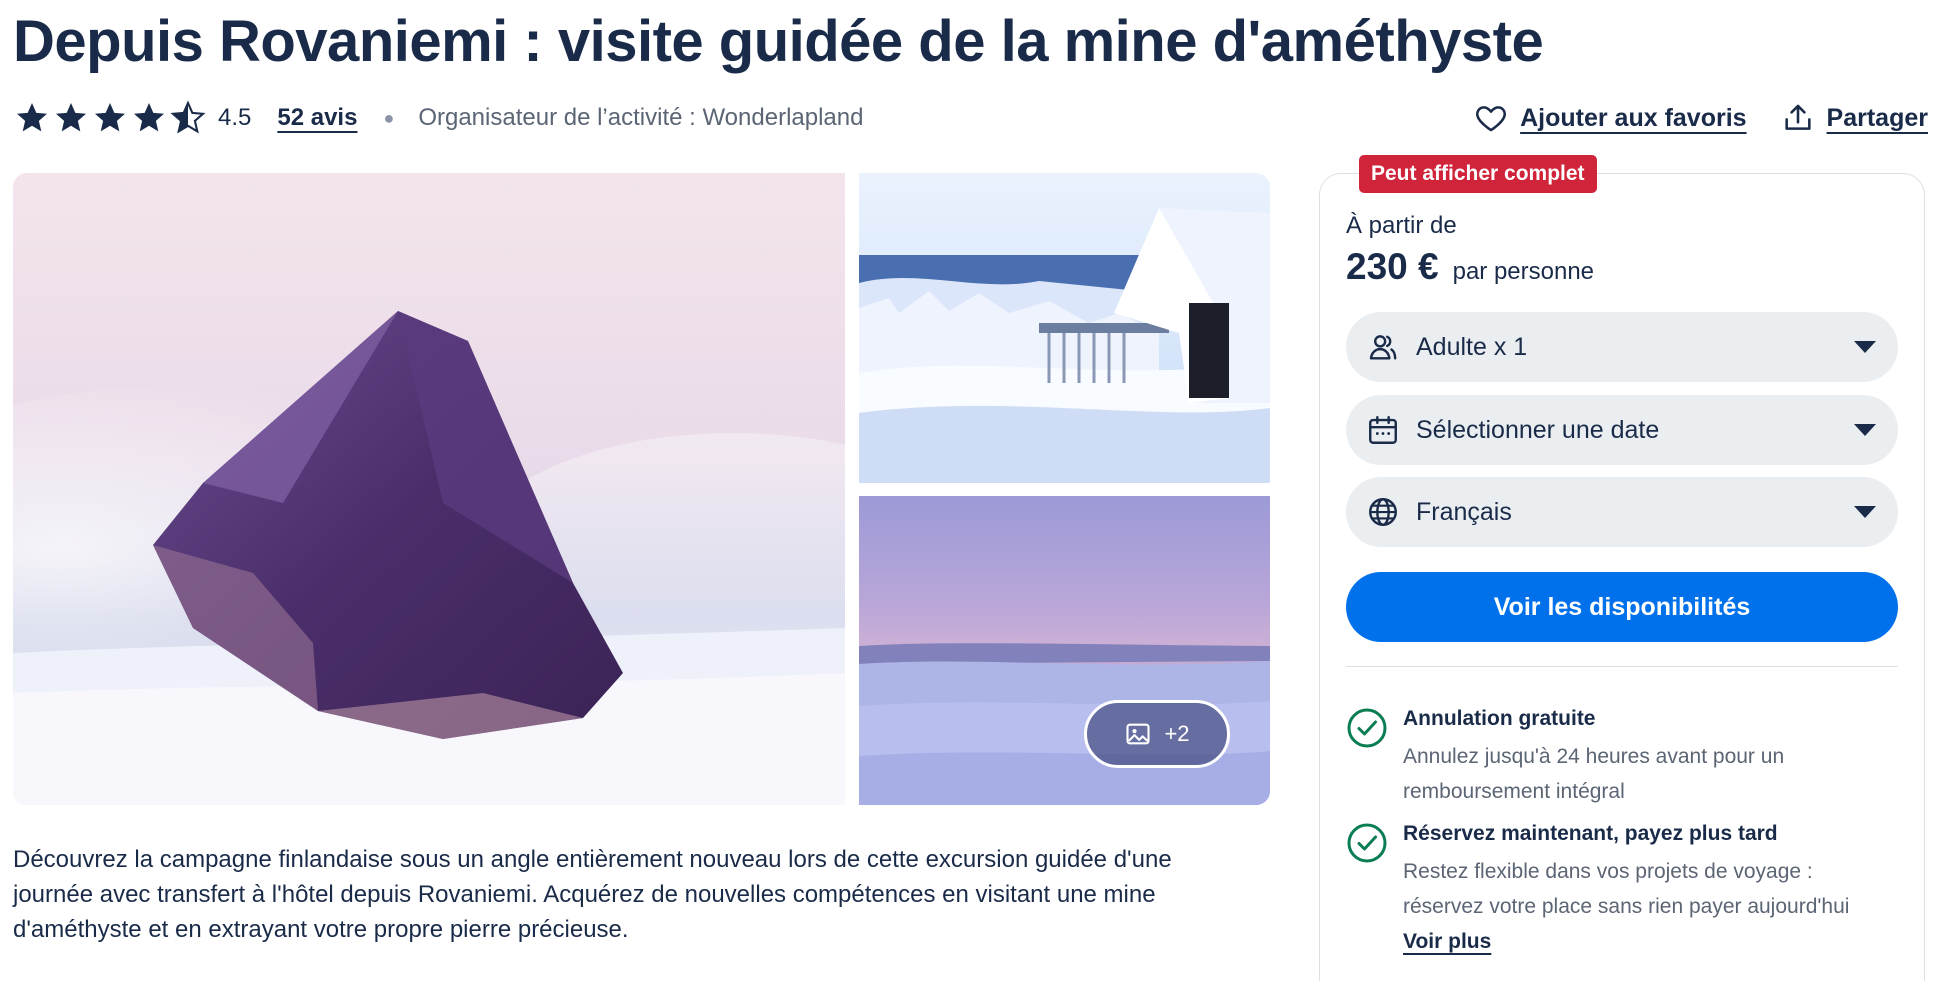 The height and width of the screenshot is (981, 1942). I want to click on language-value: Français, so click(1464, 511).